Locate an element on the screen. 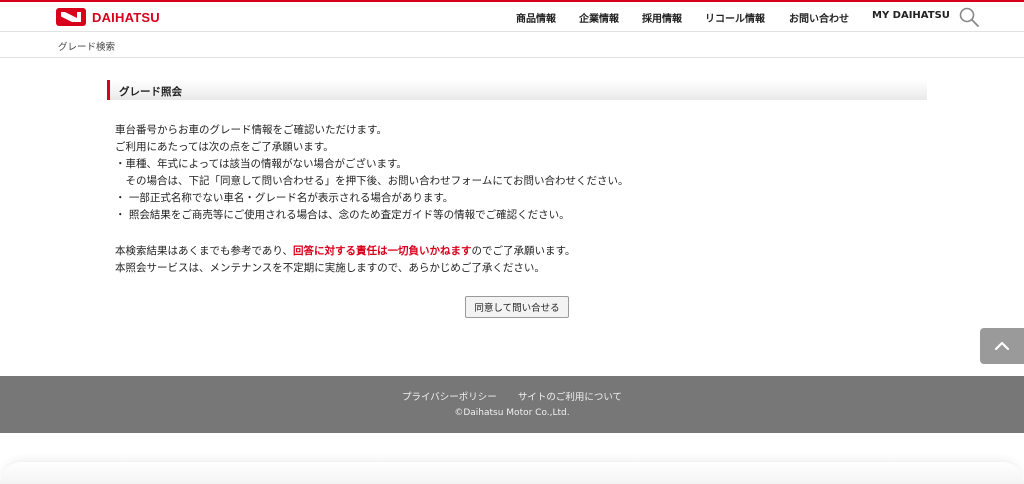  disclaimer-suffix: のでご了承願います。 is located at coordinates (523, 251).